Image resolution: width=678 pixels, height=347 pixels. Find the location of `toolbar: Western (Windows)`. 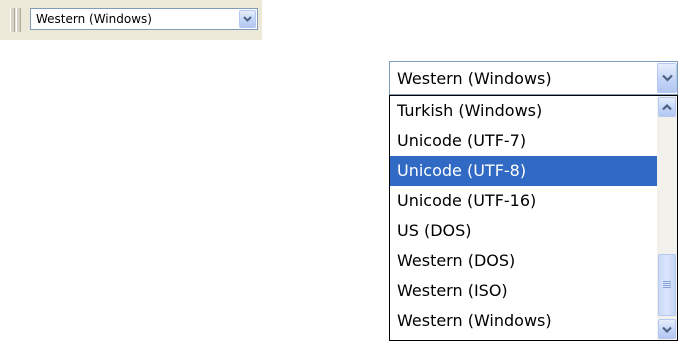

toolbar: Western (Windows) is located at coordinates (131, 20).